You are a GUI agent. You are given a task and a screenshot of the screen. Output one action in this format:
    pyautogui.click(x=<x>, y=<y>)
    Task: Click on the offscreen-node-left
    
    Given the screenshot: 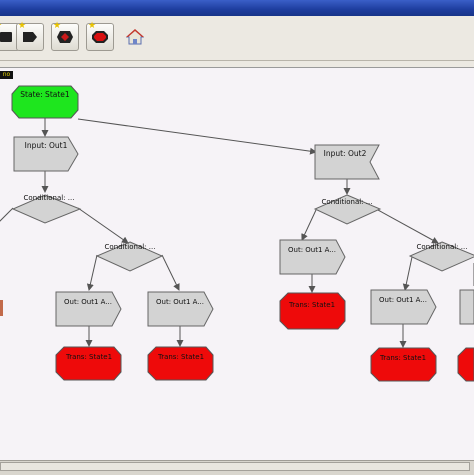 What is the action you would take?
    pyautogui.click(x=1, y=308)
    